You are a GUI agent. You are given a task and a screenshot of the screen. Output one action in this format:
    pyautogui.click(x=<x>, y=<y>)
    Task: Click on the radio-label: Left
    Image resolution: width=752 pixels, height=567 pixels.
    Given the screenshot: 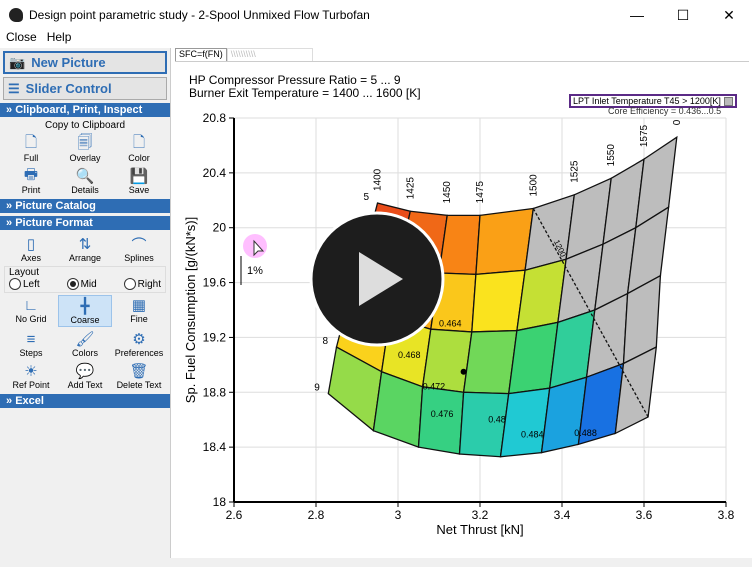 What is the action you would take?
    pyautogui.click(x=31, y=284)
    